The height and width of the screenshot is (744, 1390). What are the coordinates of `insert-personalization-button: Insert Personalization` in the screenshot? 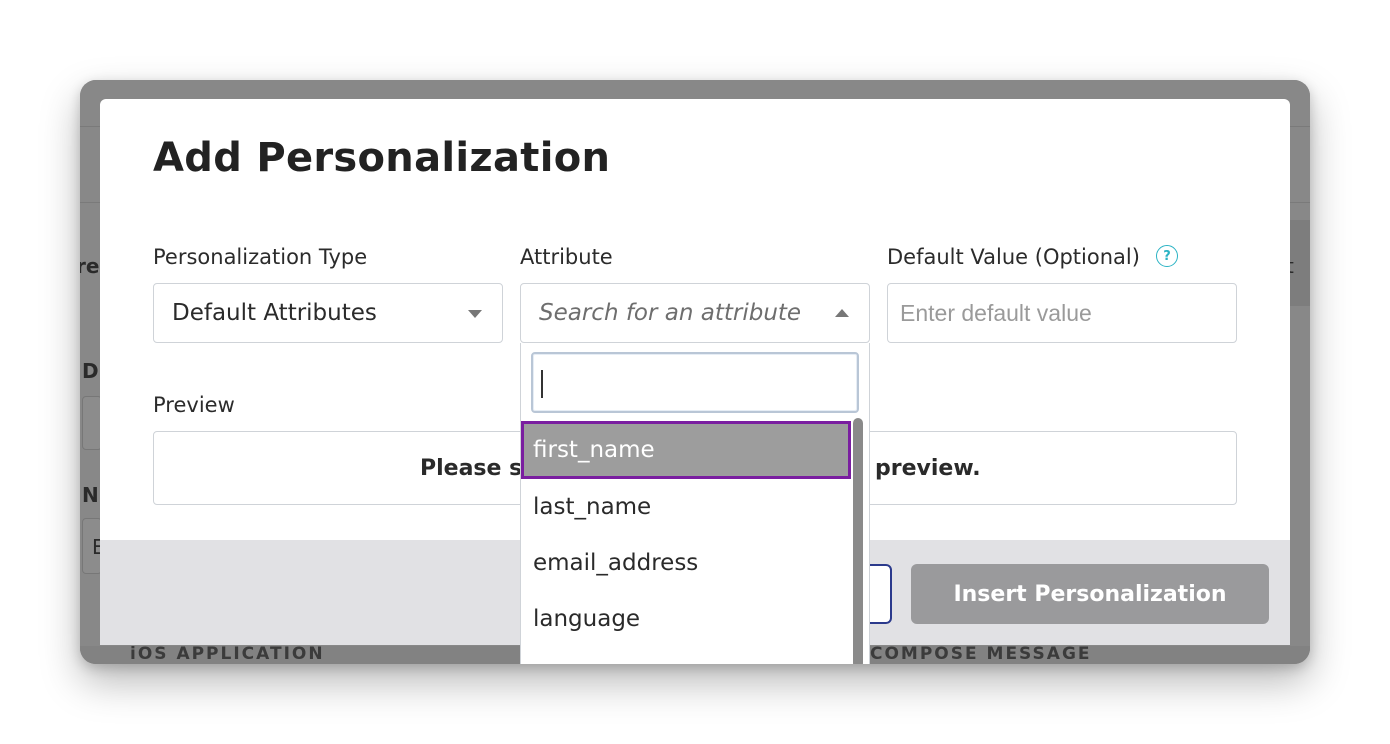 It's located at (1090, 594).